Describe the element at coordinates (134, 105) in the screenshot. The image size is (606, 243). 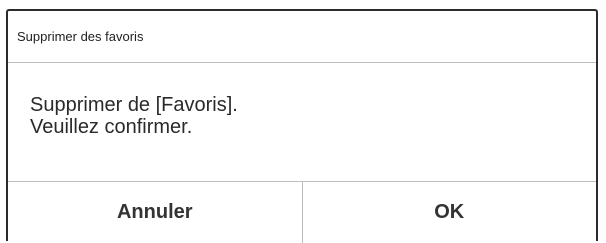
I see `message-line-1: Supprimer de [Favoris].` at that location.